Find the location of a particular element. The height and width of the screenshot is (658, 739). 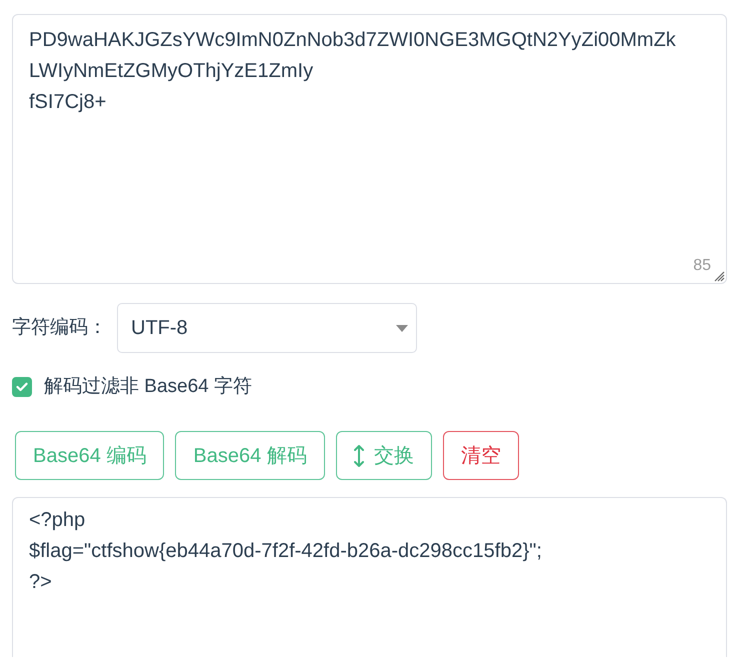

character-count: 85 is located at coordinates (702, 266).